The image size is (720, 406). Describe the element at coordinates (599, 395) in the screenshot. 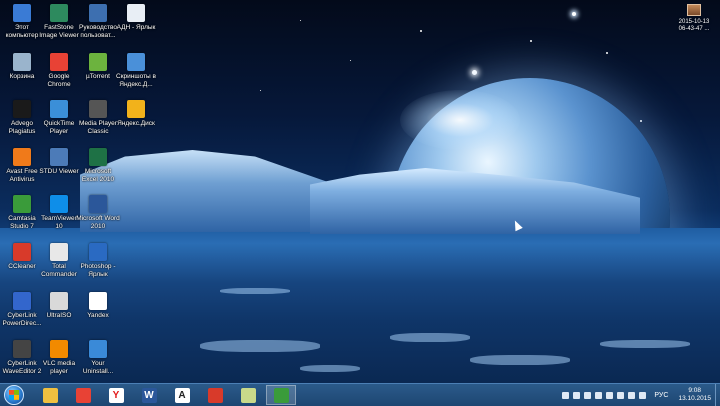

I see `battery-icon` at that location.